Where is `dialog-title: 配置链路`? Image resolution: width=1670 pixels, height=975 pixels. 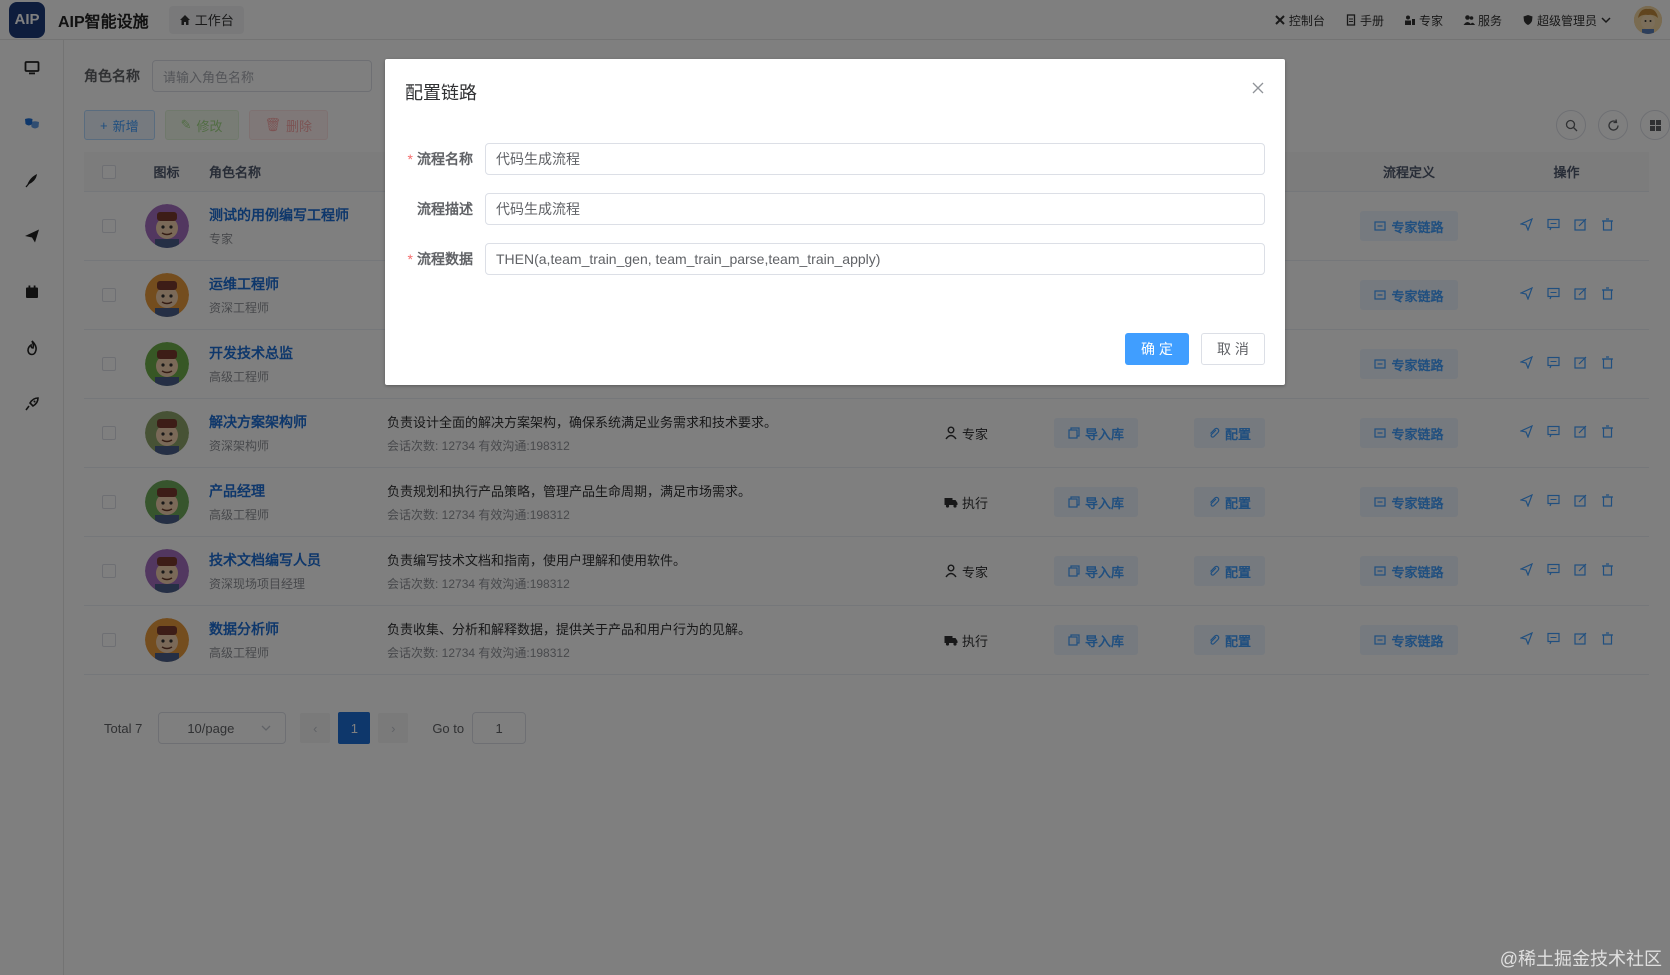 dialog-title: 配置链路 is located at coordinates (441, 93).